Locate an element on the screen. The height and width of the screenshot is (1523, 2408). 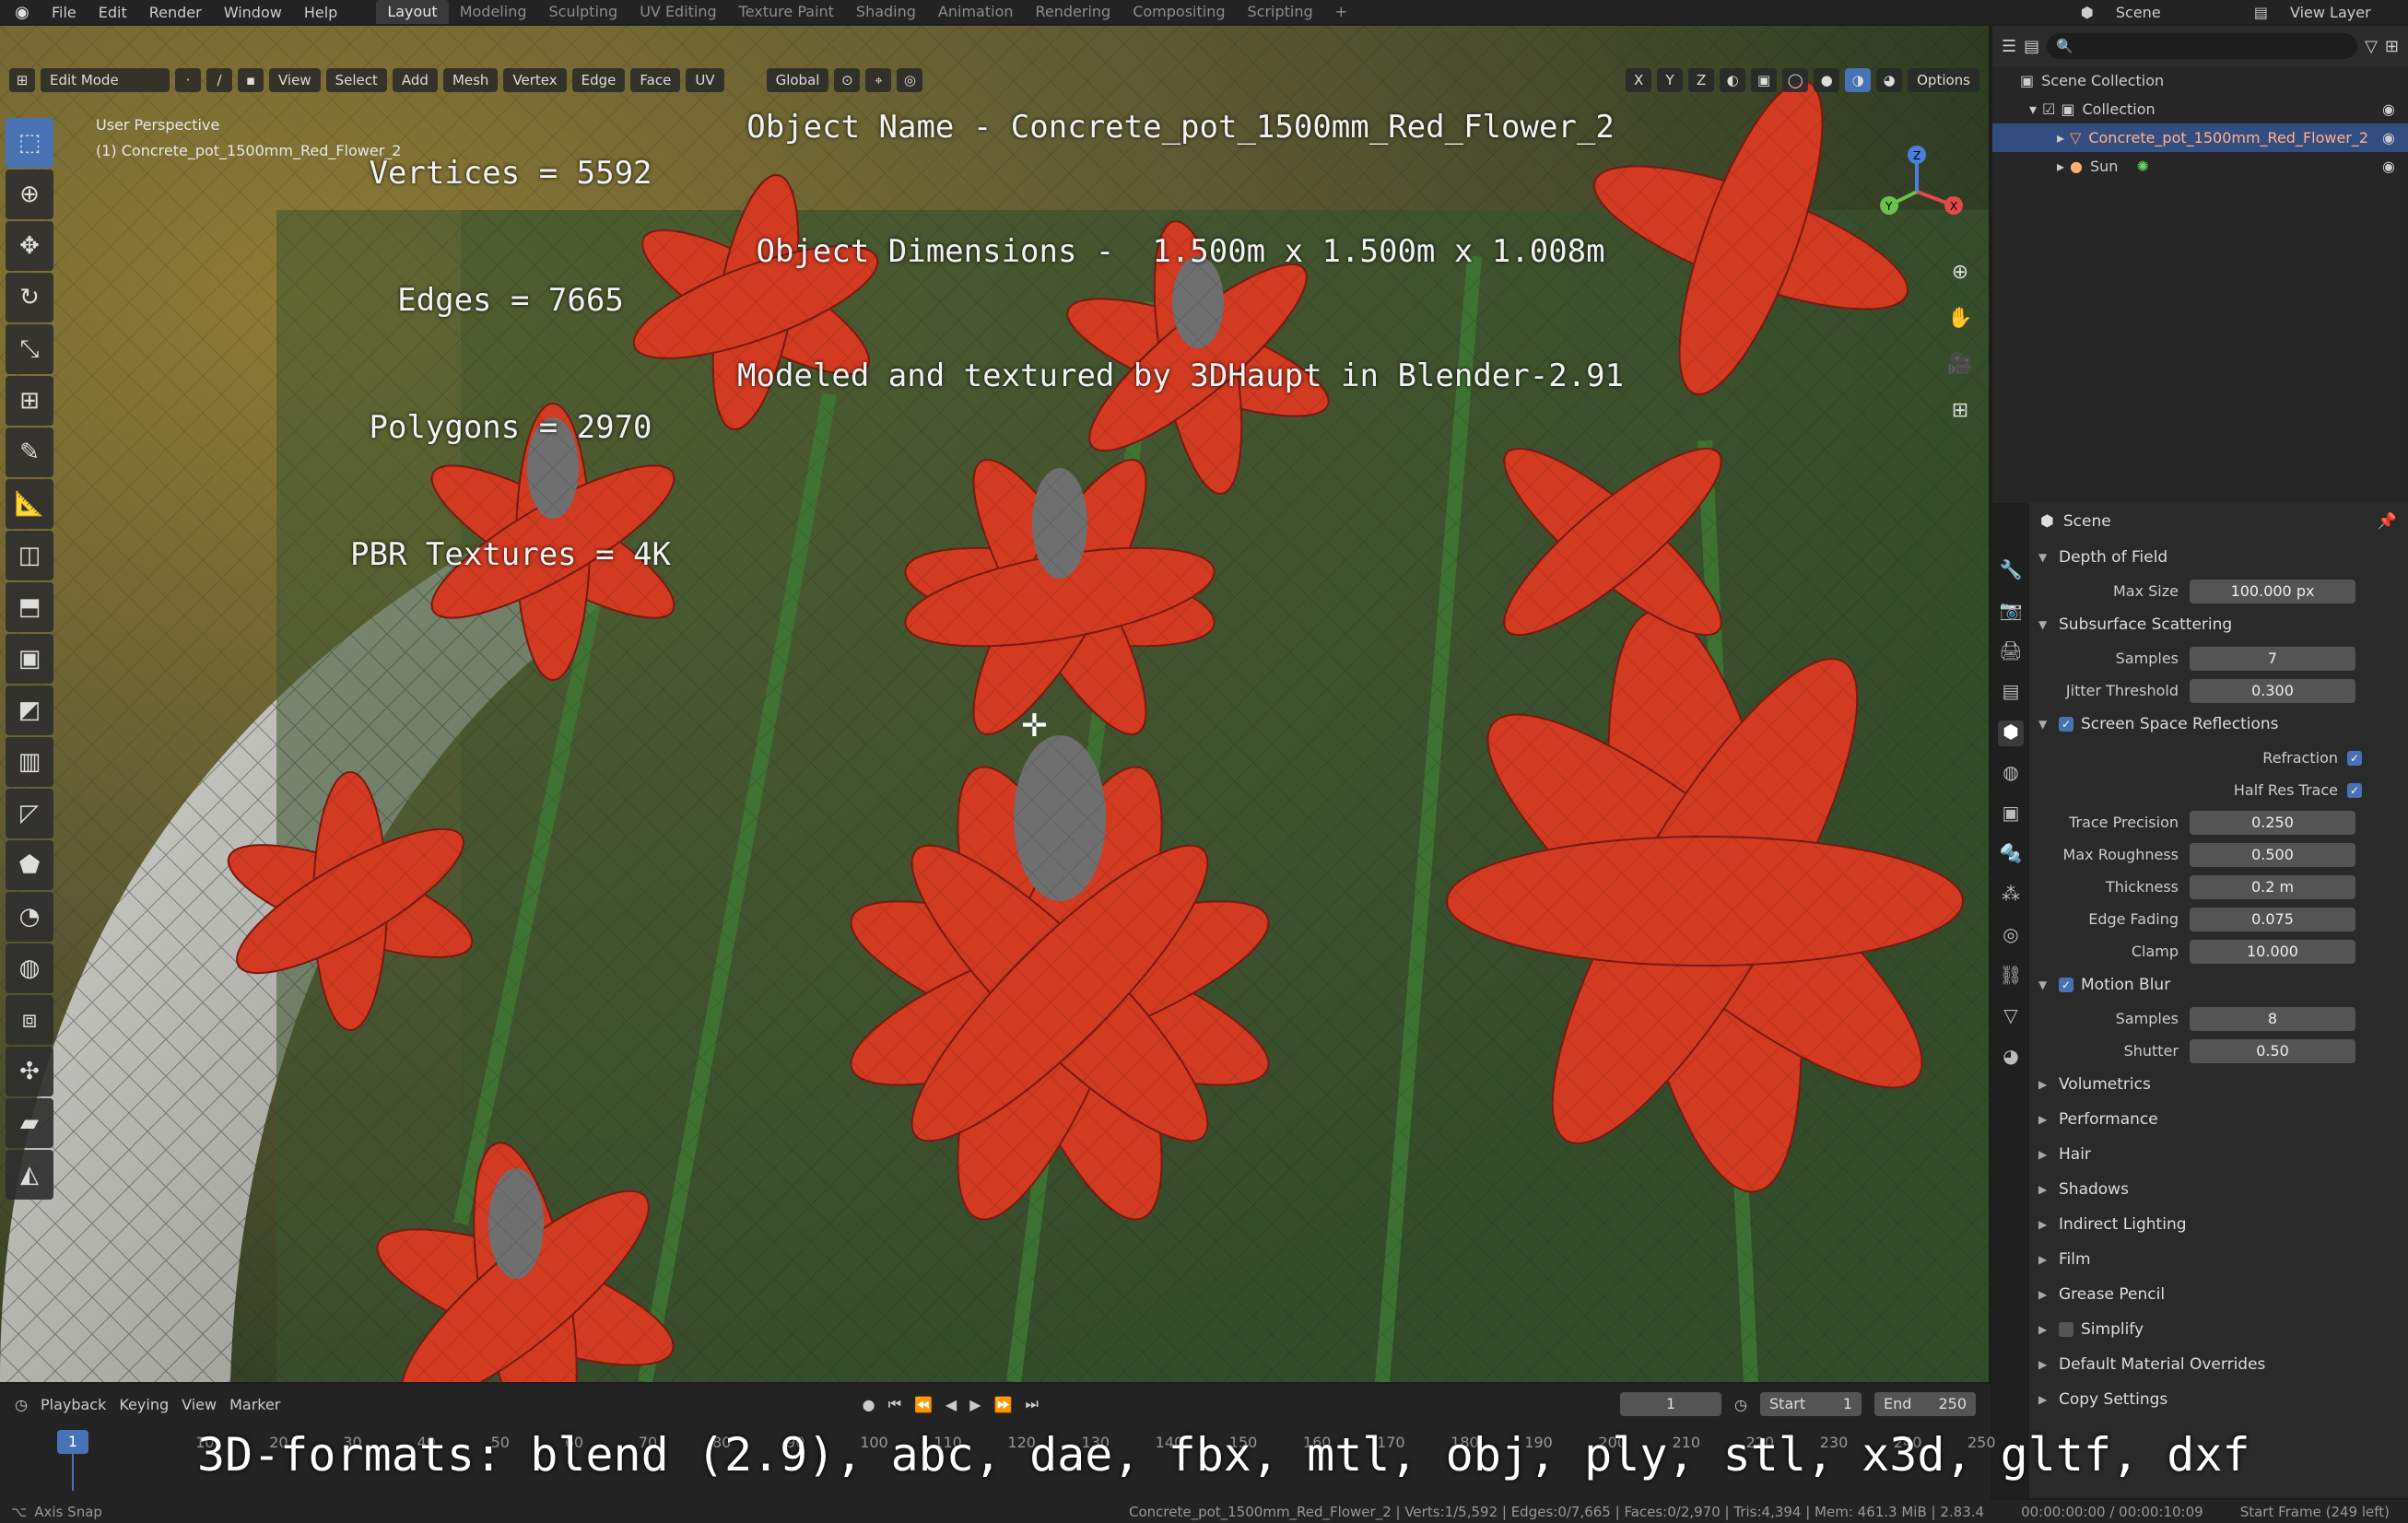
stopwatch-icon: ◷ is located at coordinates (1740, 1404).